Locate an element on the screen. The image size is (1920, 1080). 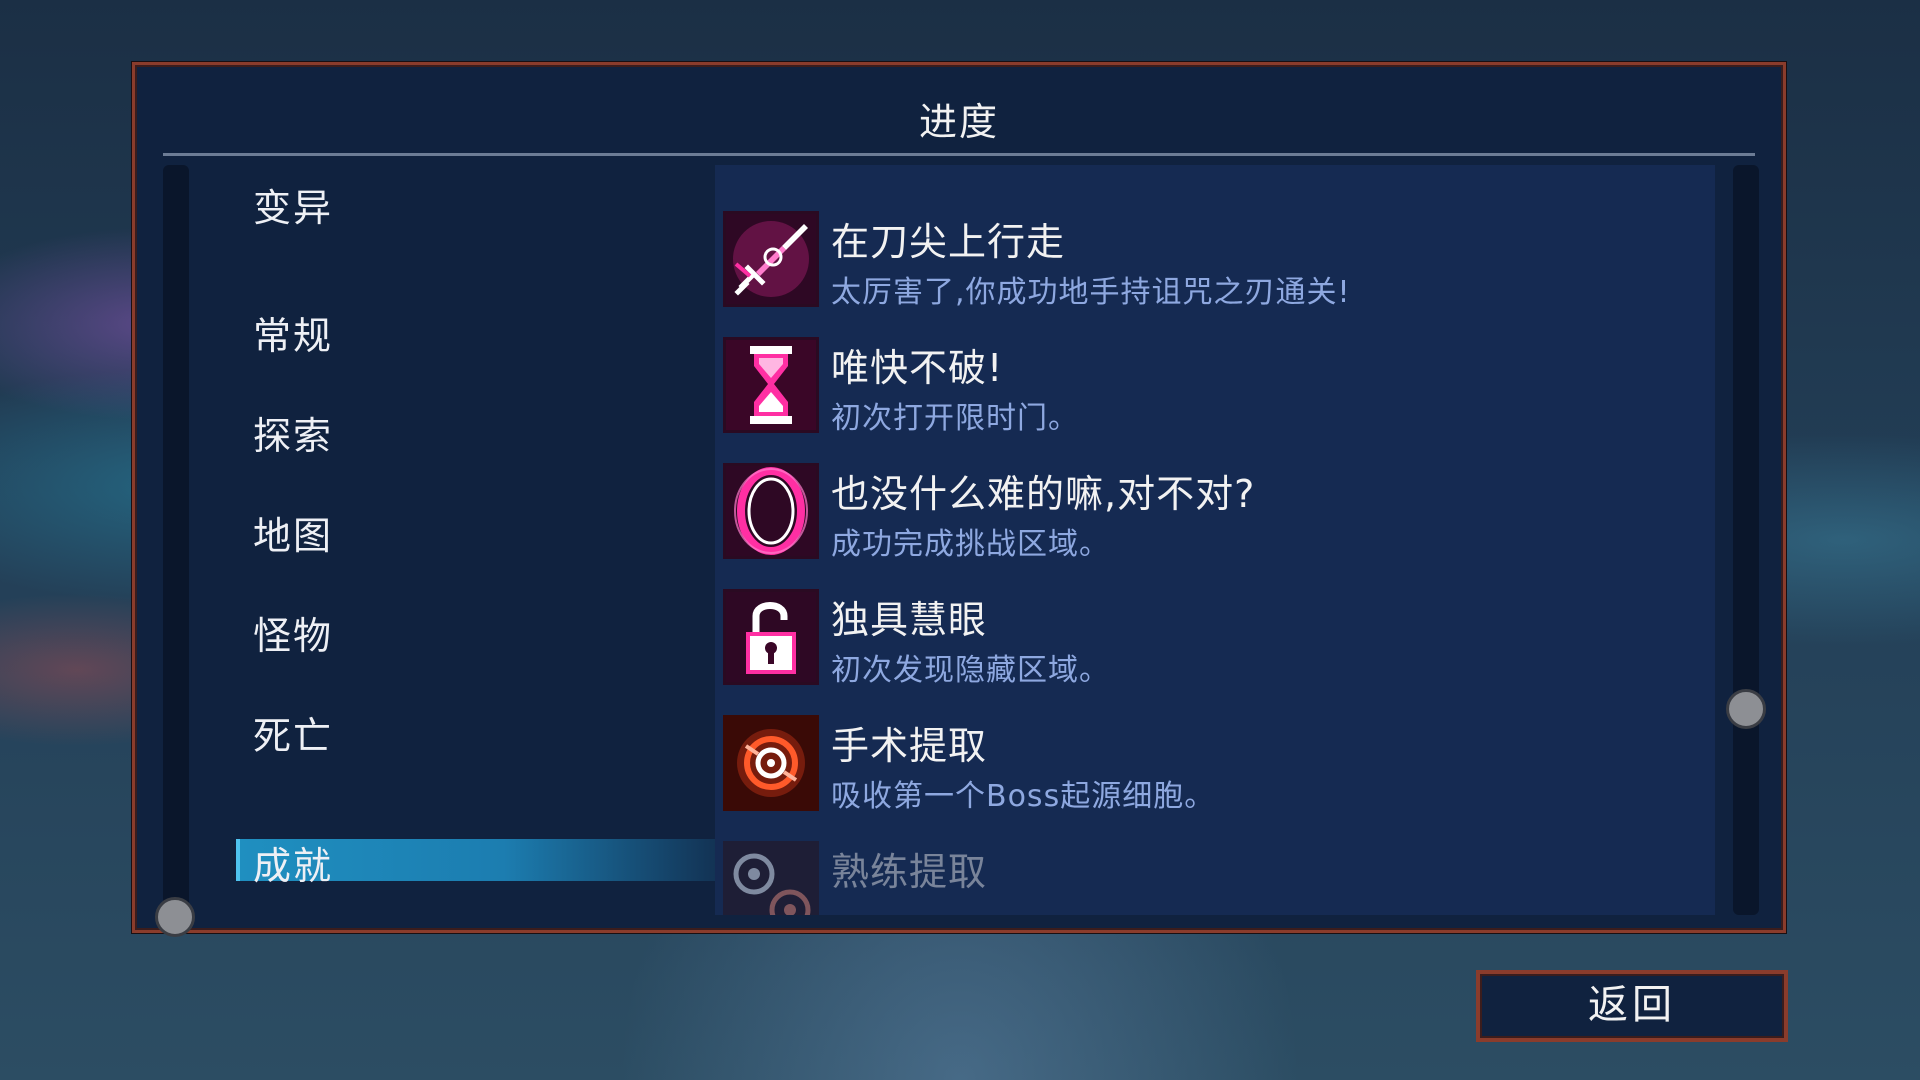
achievement-title: 在刀尖上行走 is located at coordinates (948, 242).